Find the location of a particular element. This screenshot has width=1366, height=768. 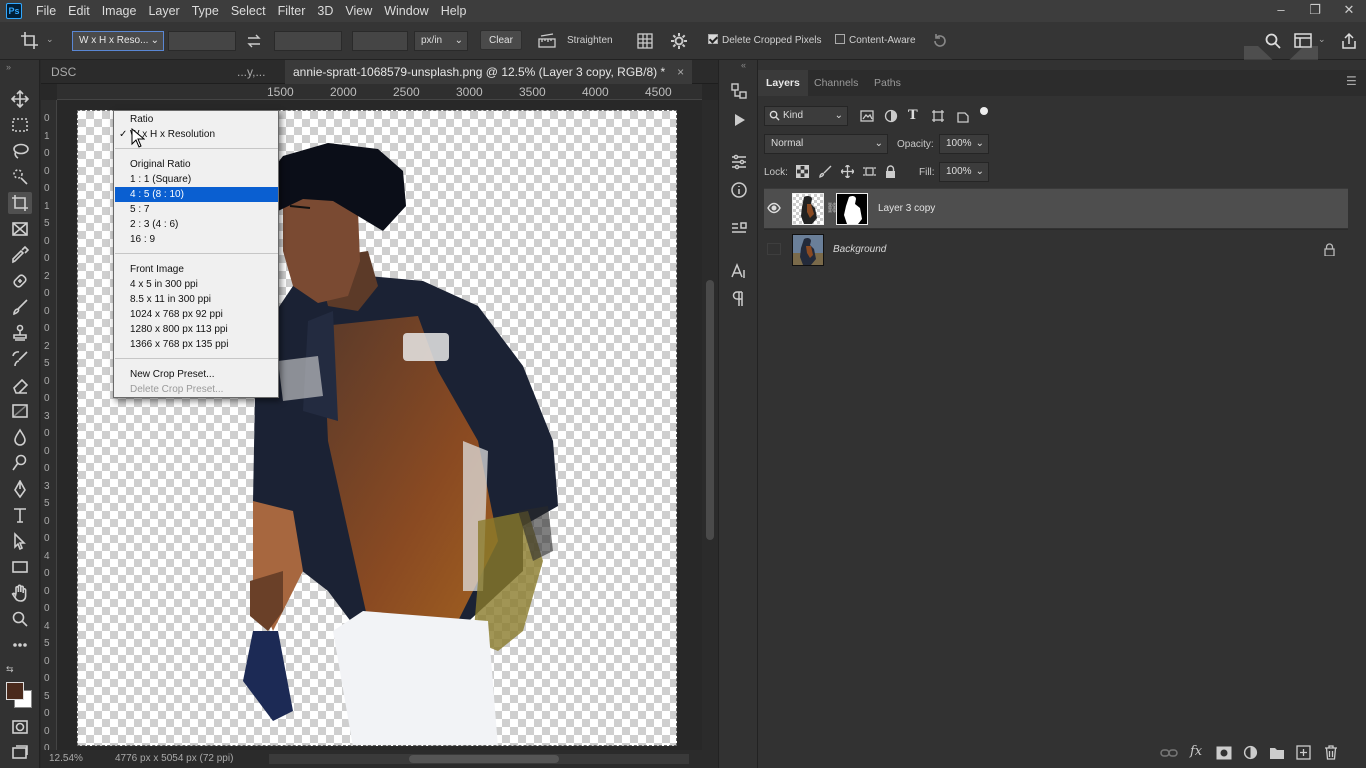

layer-name: Layer 3 copy is located at coordinates (906, 208).